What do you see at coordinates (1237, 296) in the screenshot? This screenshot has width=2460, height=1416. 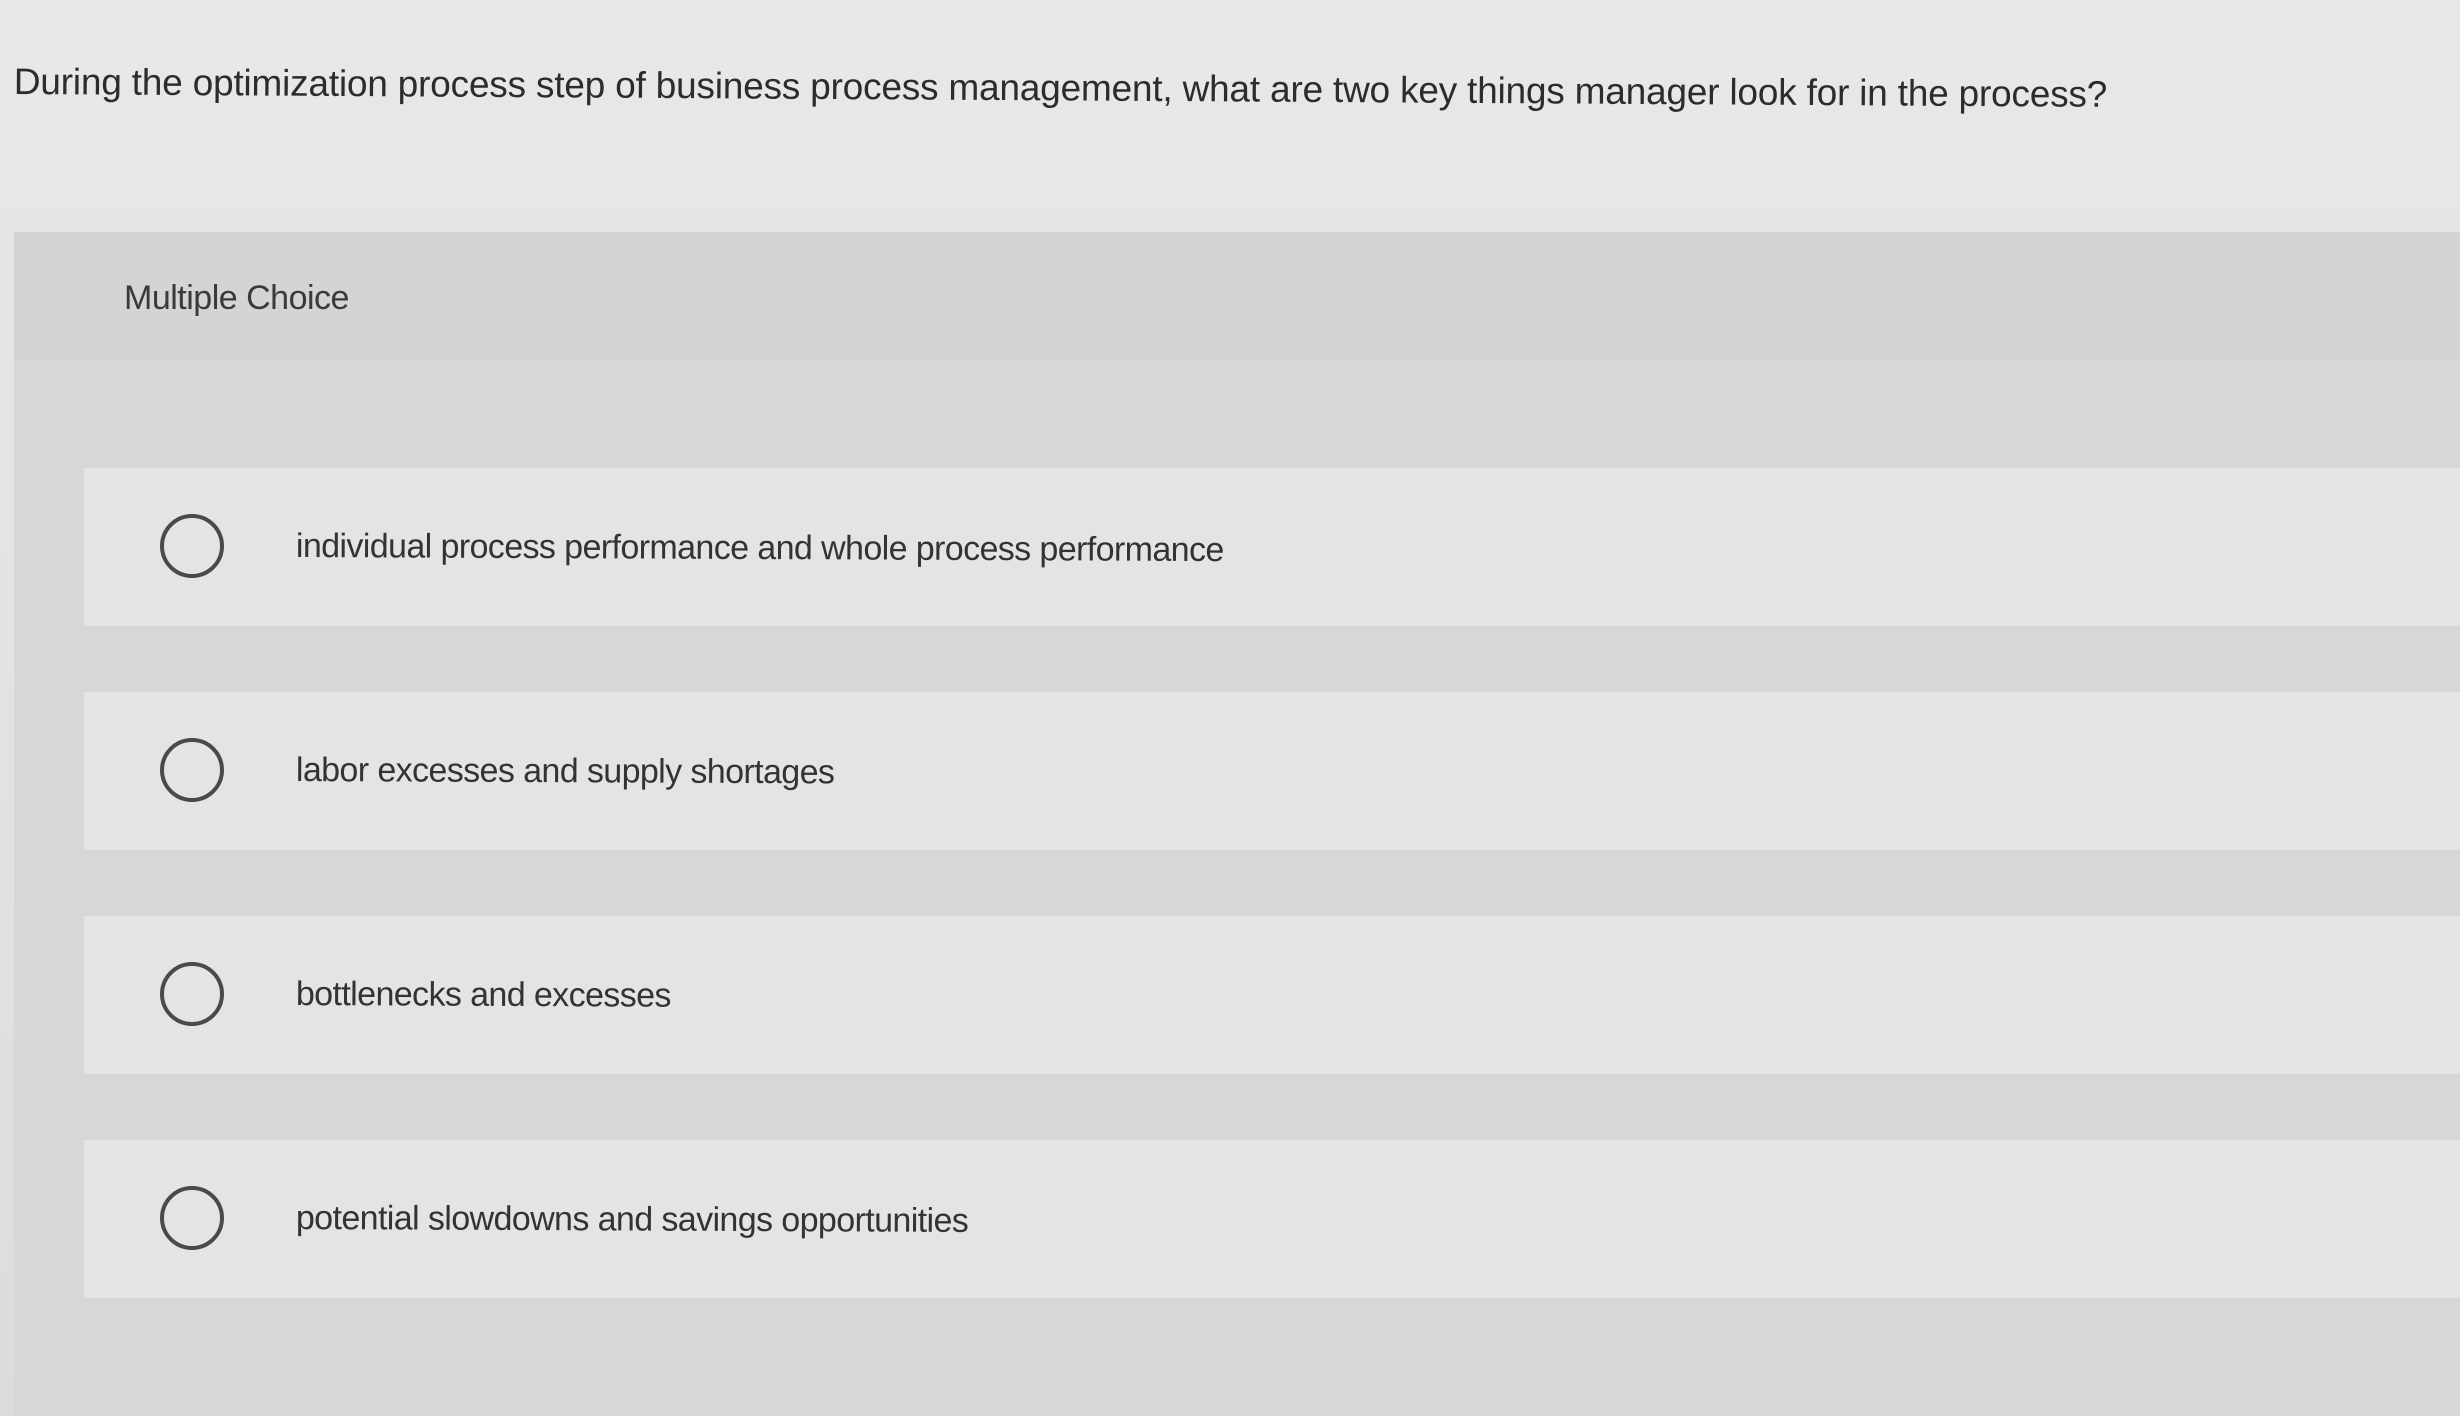 I see `question-type-header: Multiple Choice` at bounding box center [1237, 296].